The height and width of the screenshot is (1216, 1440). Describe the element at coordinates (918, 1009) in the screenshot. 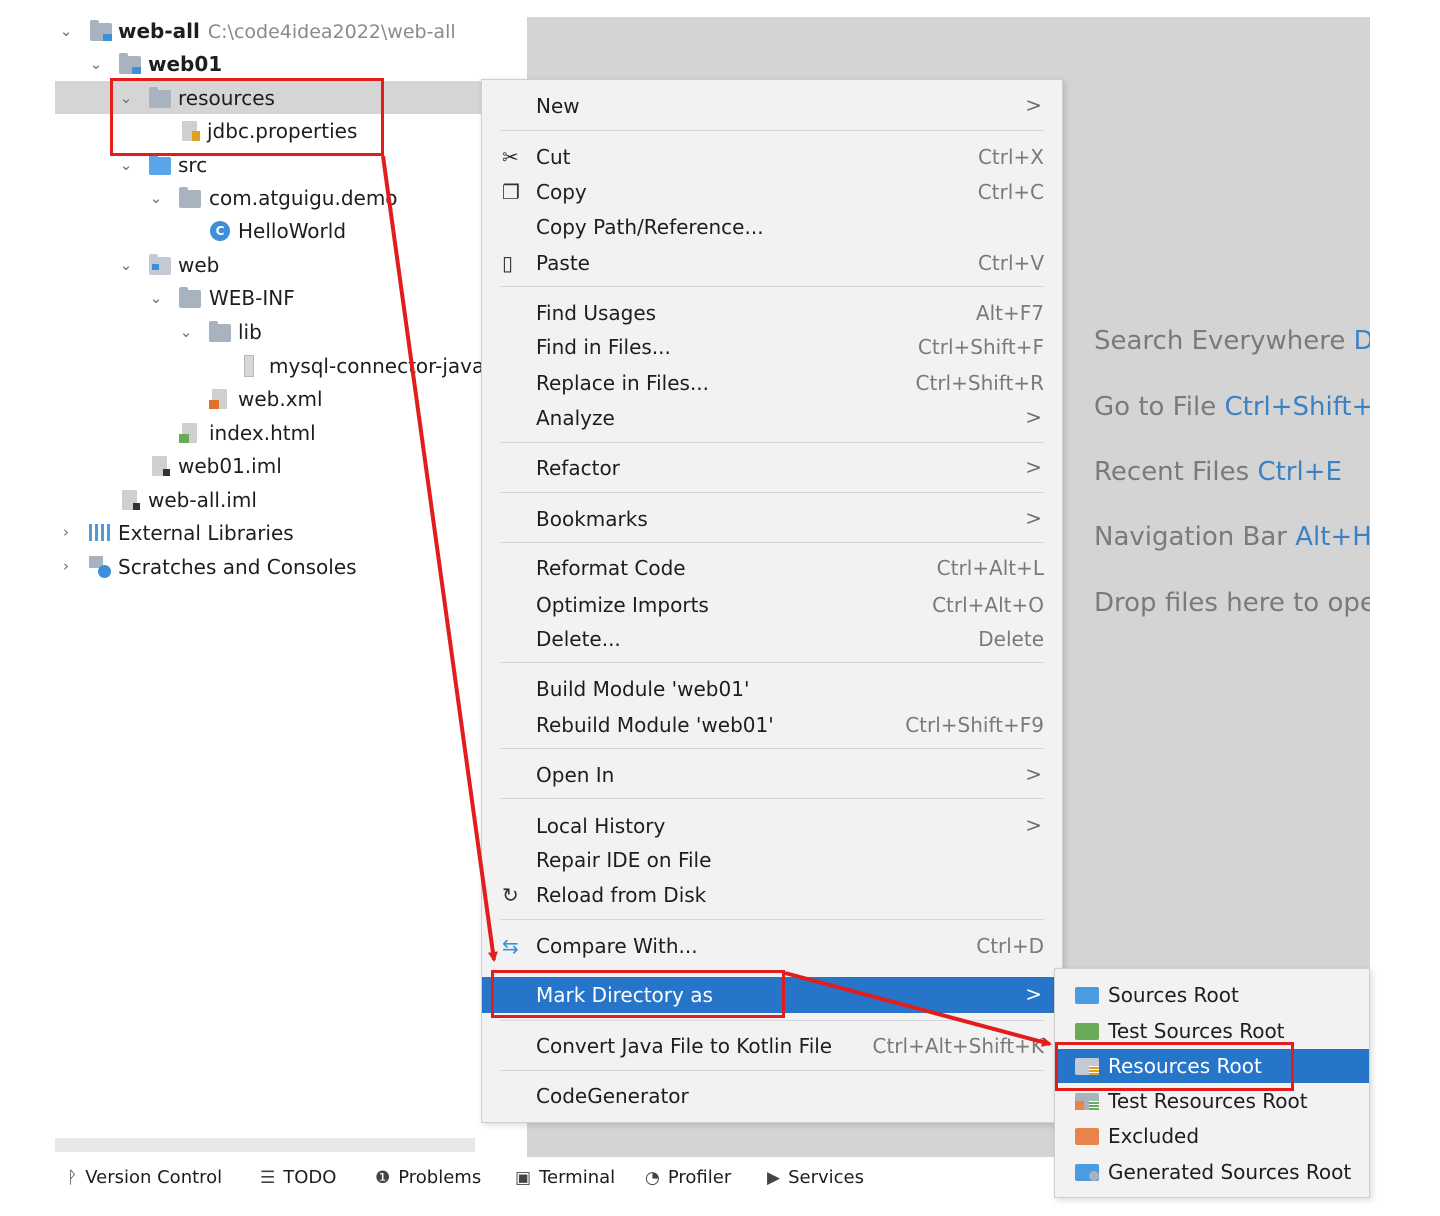

I see `annotation-arrow-right` at that location.